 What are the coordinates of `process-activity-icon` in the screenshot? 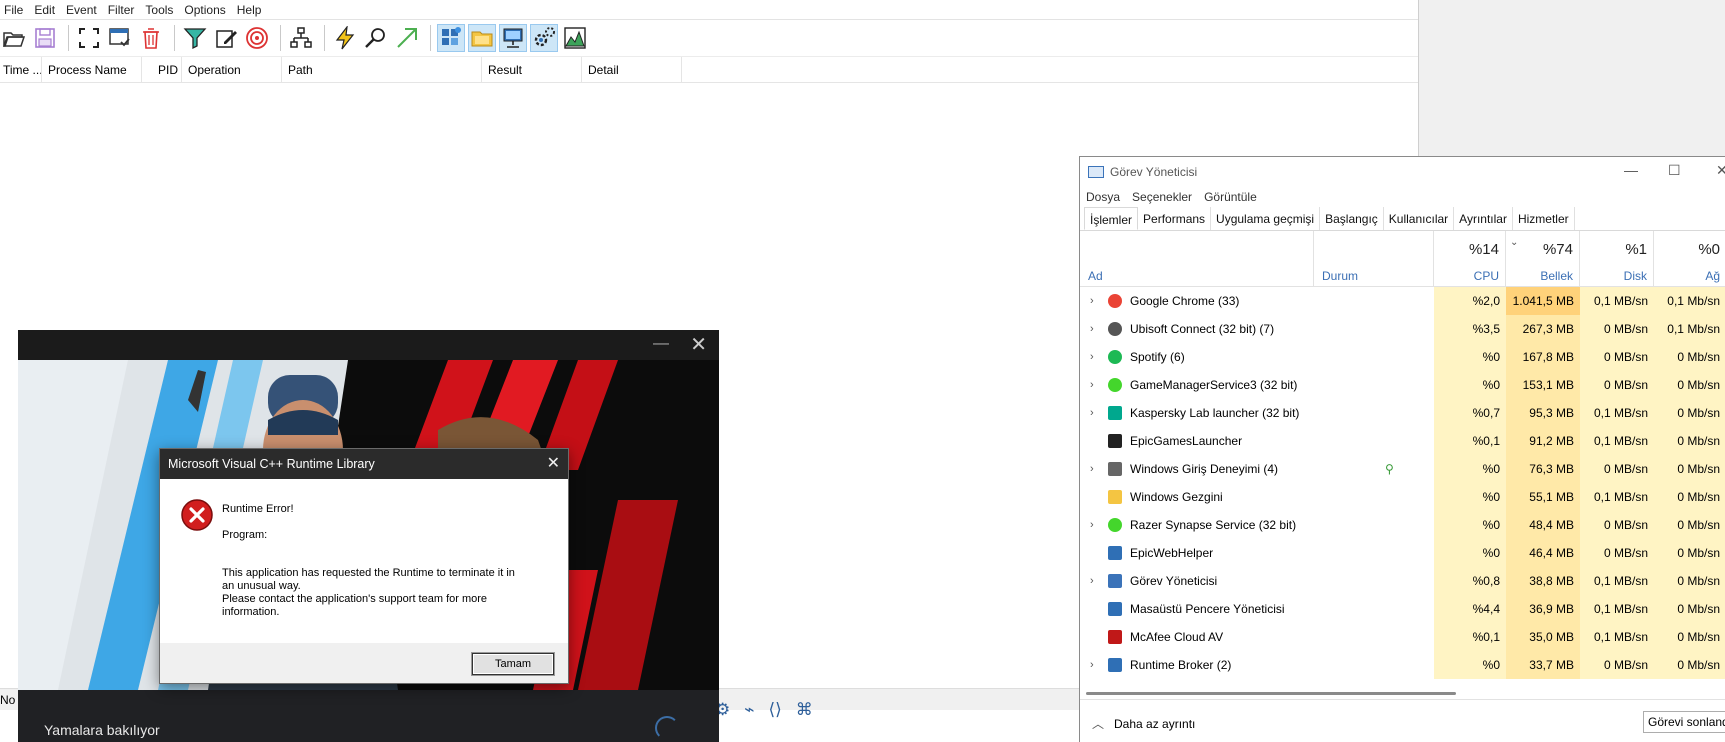 It's located at (544, 38).